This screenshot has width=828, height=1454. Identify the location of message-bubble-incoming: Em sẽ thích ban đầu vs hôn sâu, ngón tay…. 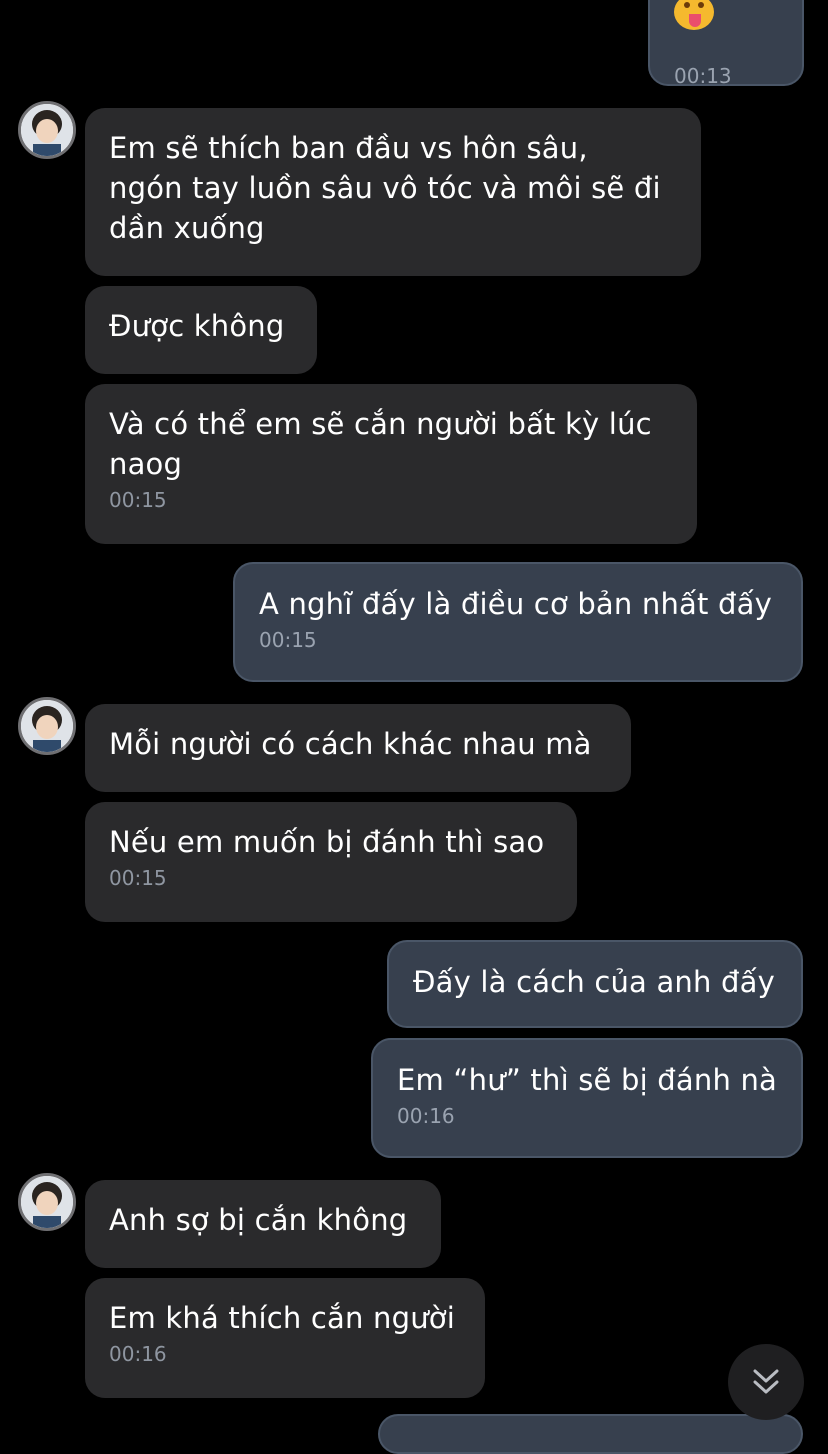
(393, 192).